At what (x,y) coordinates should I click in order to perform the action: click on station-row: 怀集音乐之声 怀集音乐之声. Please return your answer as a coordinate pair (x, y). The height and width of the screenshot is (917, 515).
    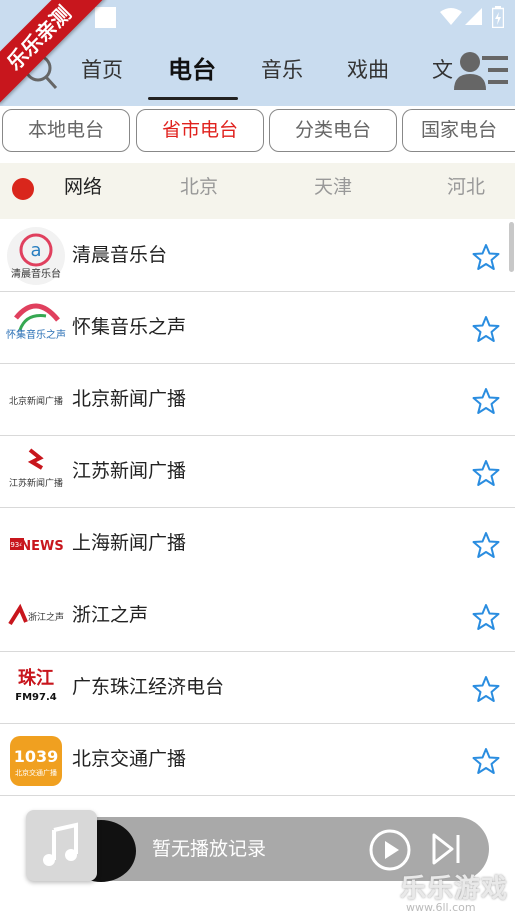
    Looking at the image, I should click on (257, 328).